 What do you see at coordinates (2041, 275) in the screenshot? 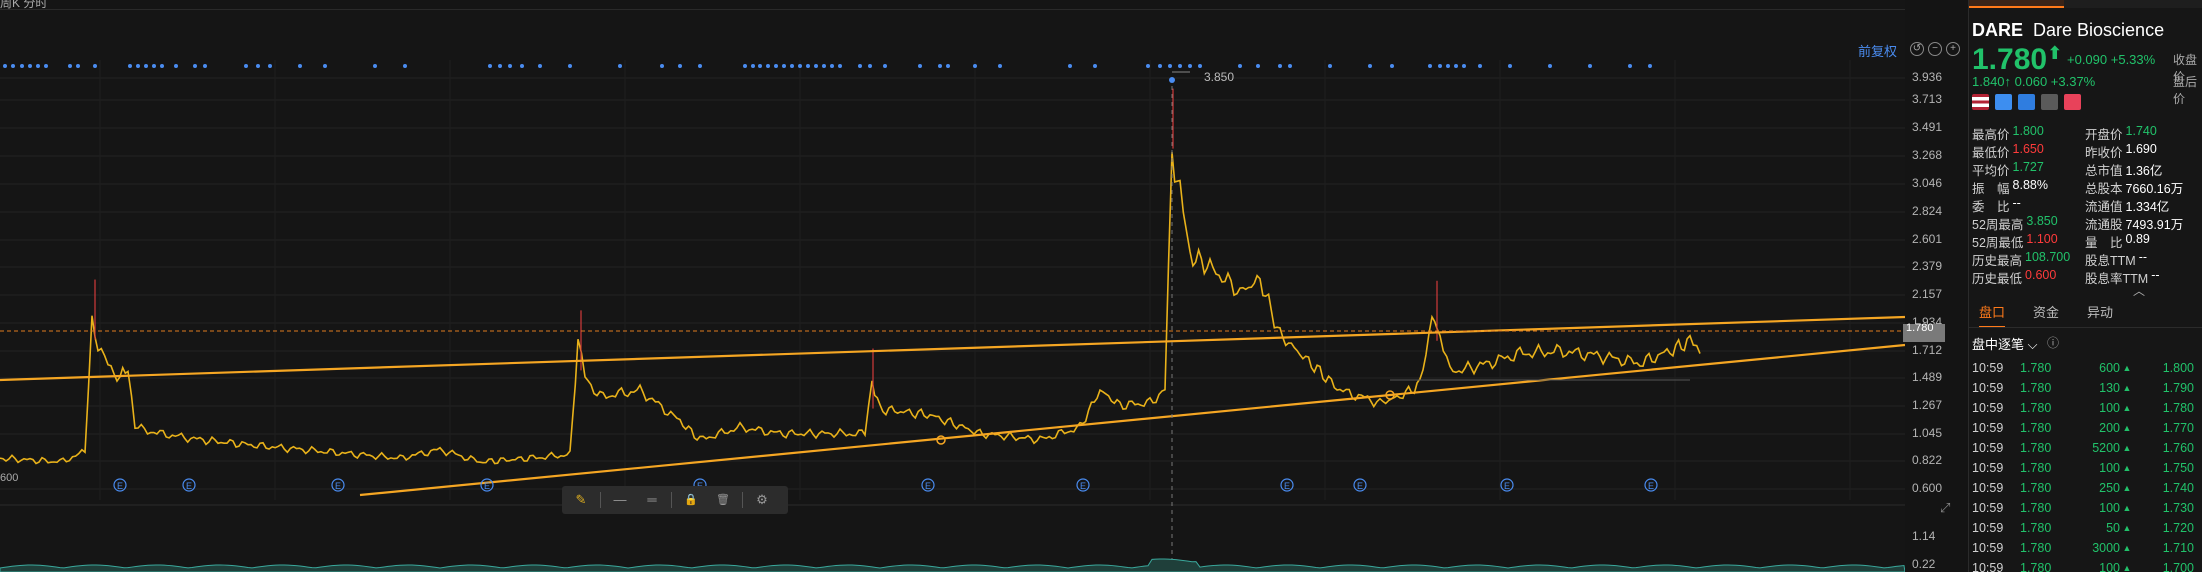
I see `stat-value: 0.600` at bounding box center [2041, 275].